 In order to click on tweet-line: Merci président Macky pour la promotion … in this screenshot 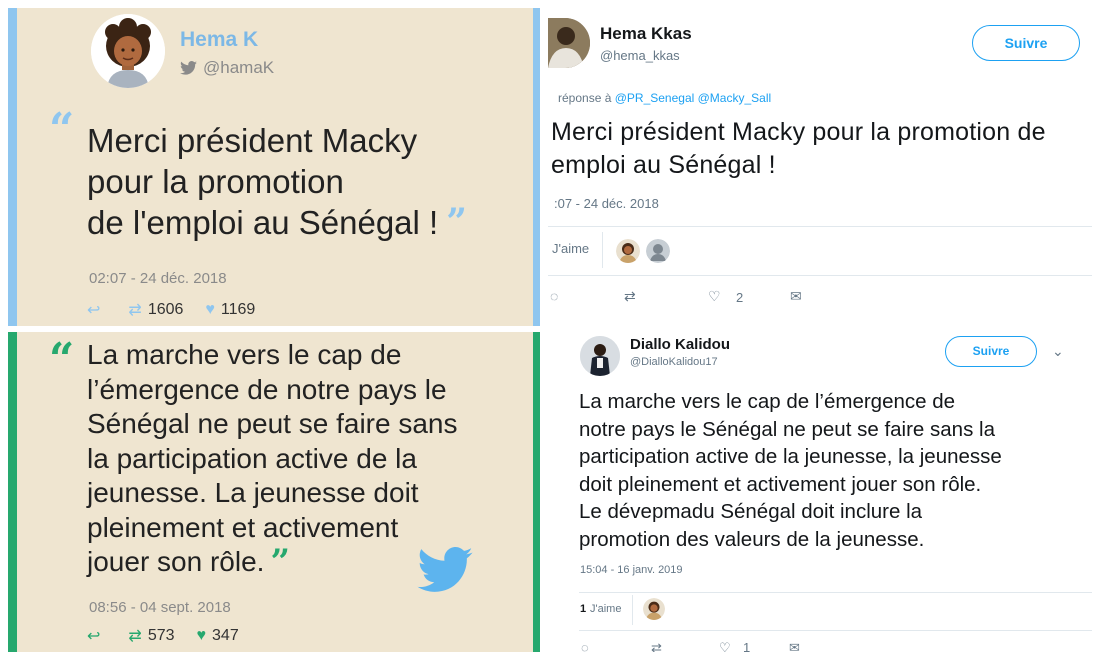, I will do `click(798, 132)`.